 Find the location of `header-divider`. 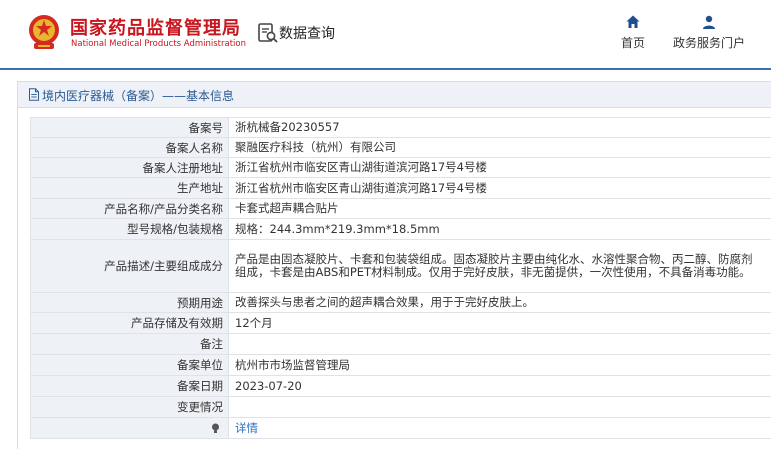

header-divider is located at coordinates (385, 69).